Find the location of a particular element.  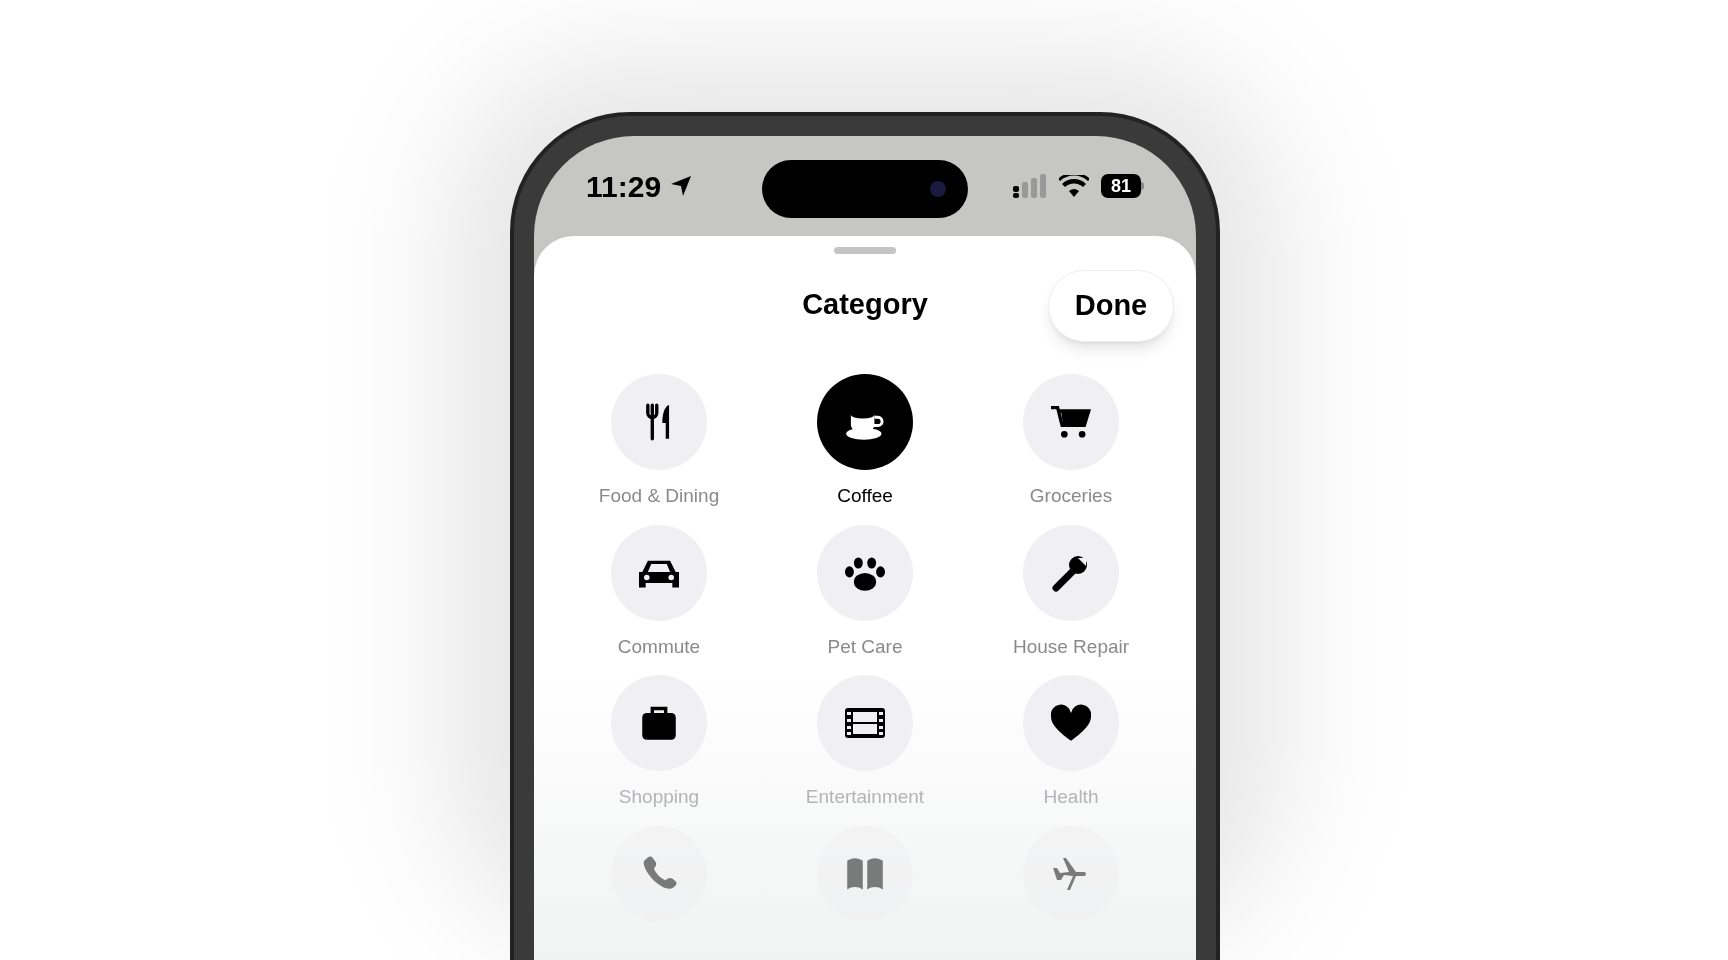

category-label: Pet Care is located at coordinates (865, 646).